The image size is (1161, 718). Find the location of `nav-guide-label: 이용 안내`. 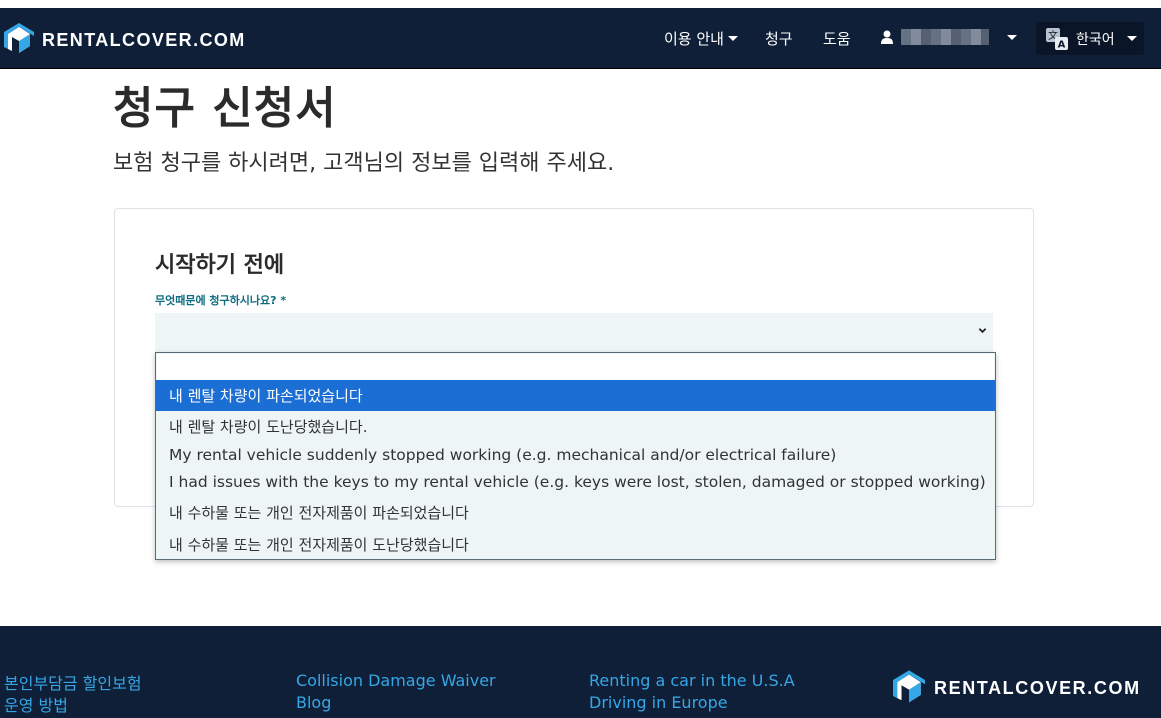

nav-guide-label: 이용 안내 is located at coordinates (694, 39).